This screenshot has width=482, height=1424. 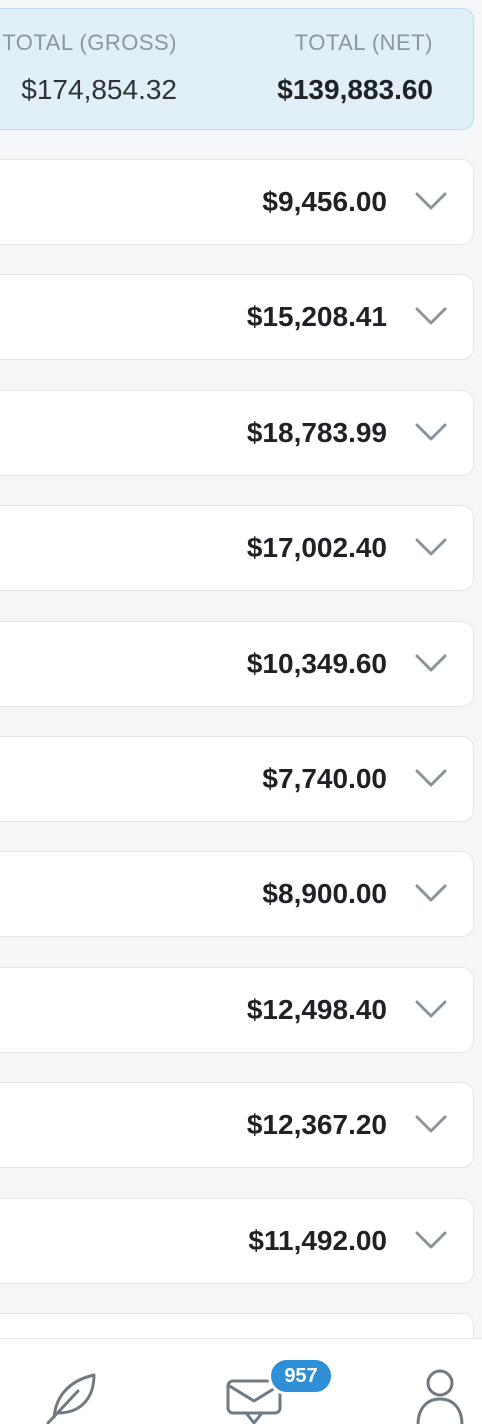 What do you see at coordinates (241, 1381) in the screenshot?
I see `bottom-navigation: 957` at bounding box center [241, 1381].